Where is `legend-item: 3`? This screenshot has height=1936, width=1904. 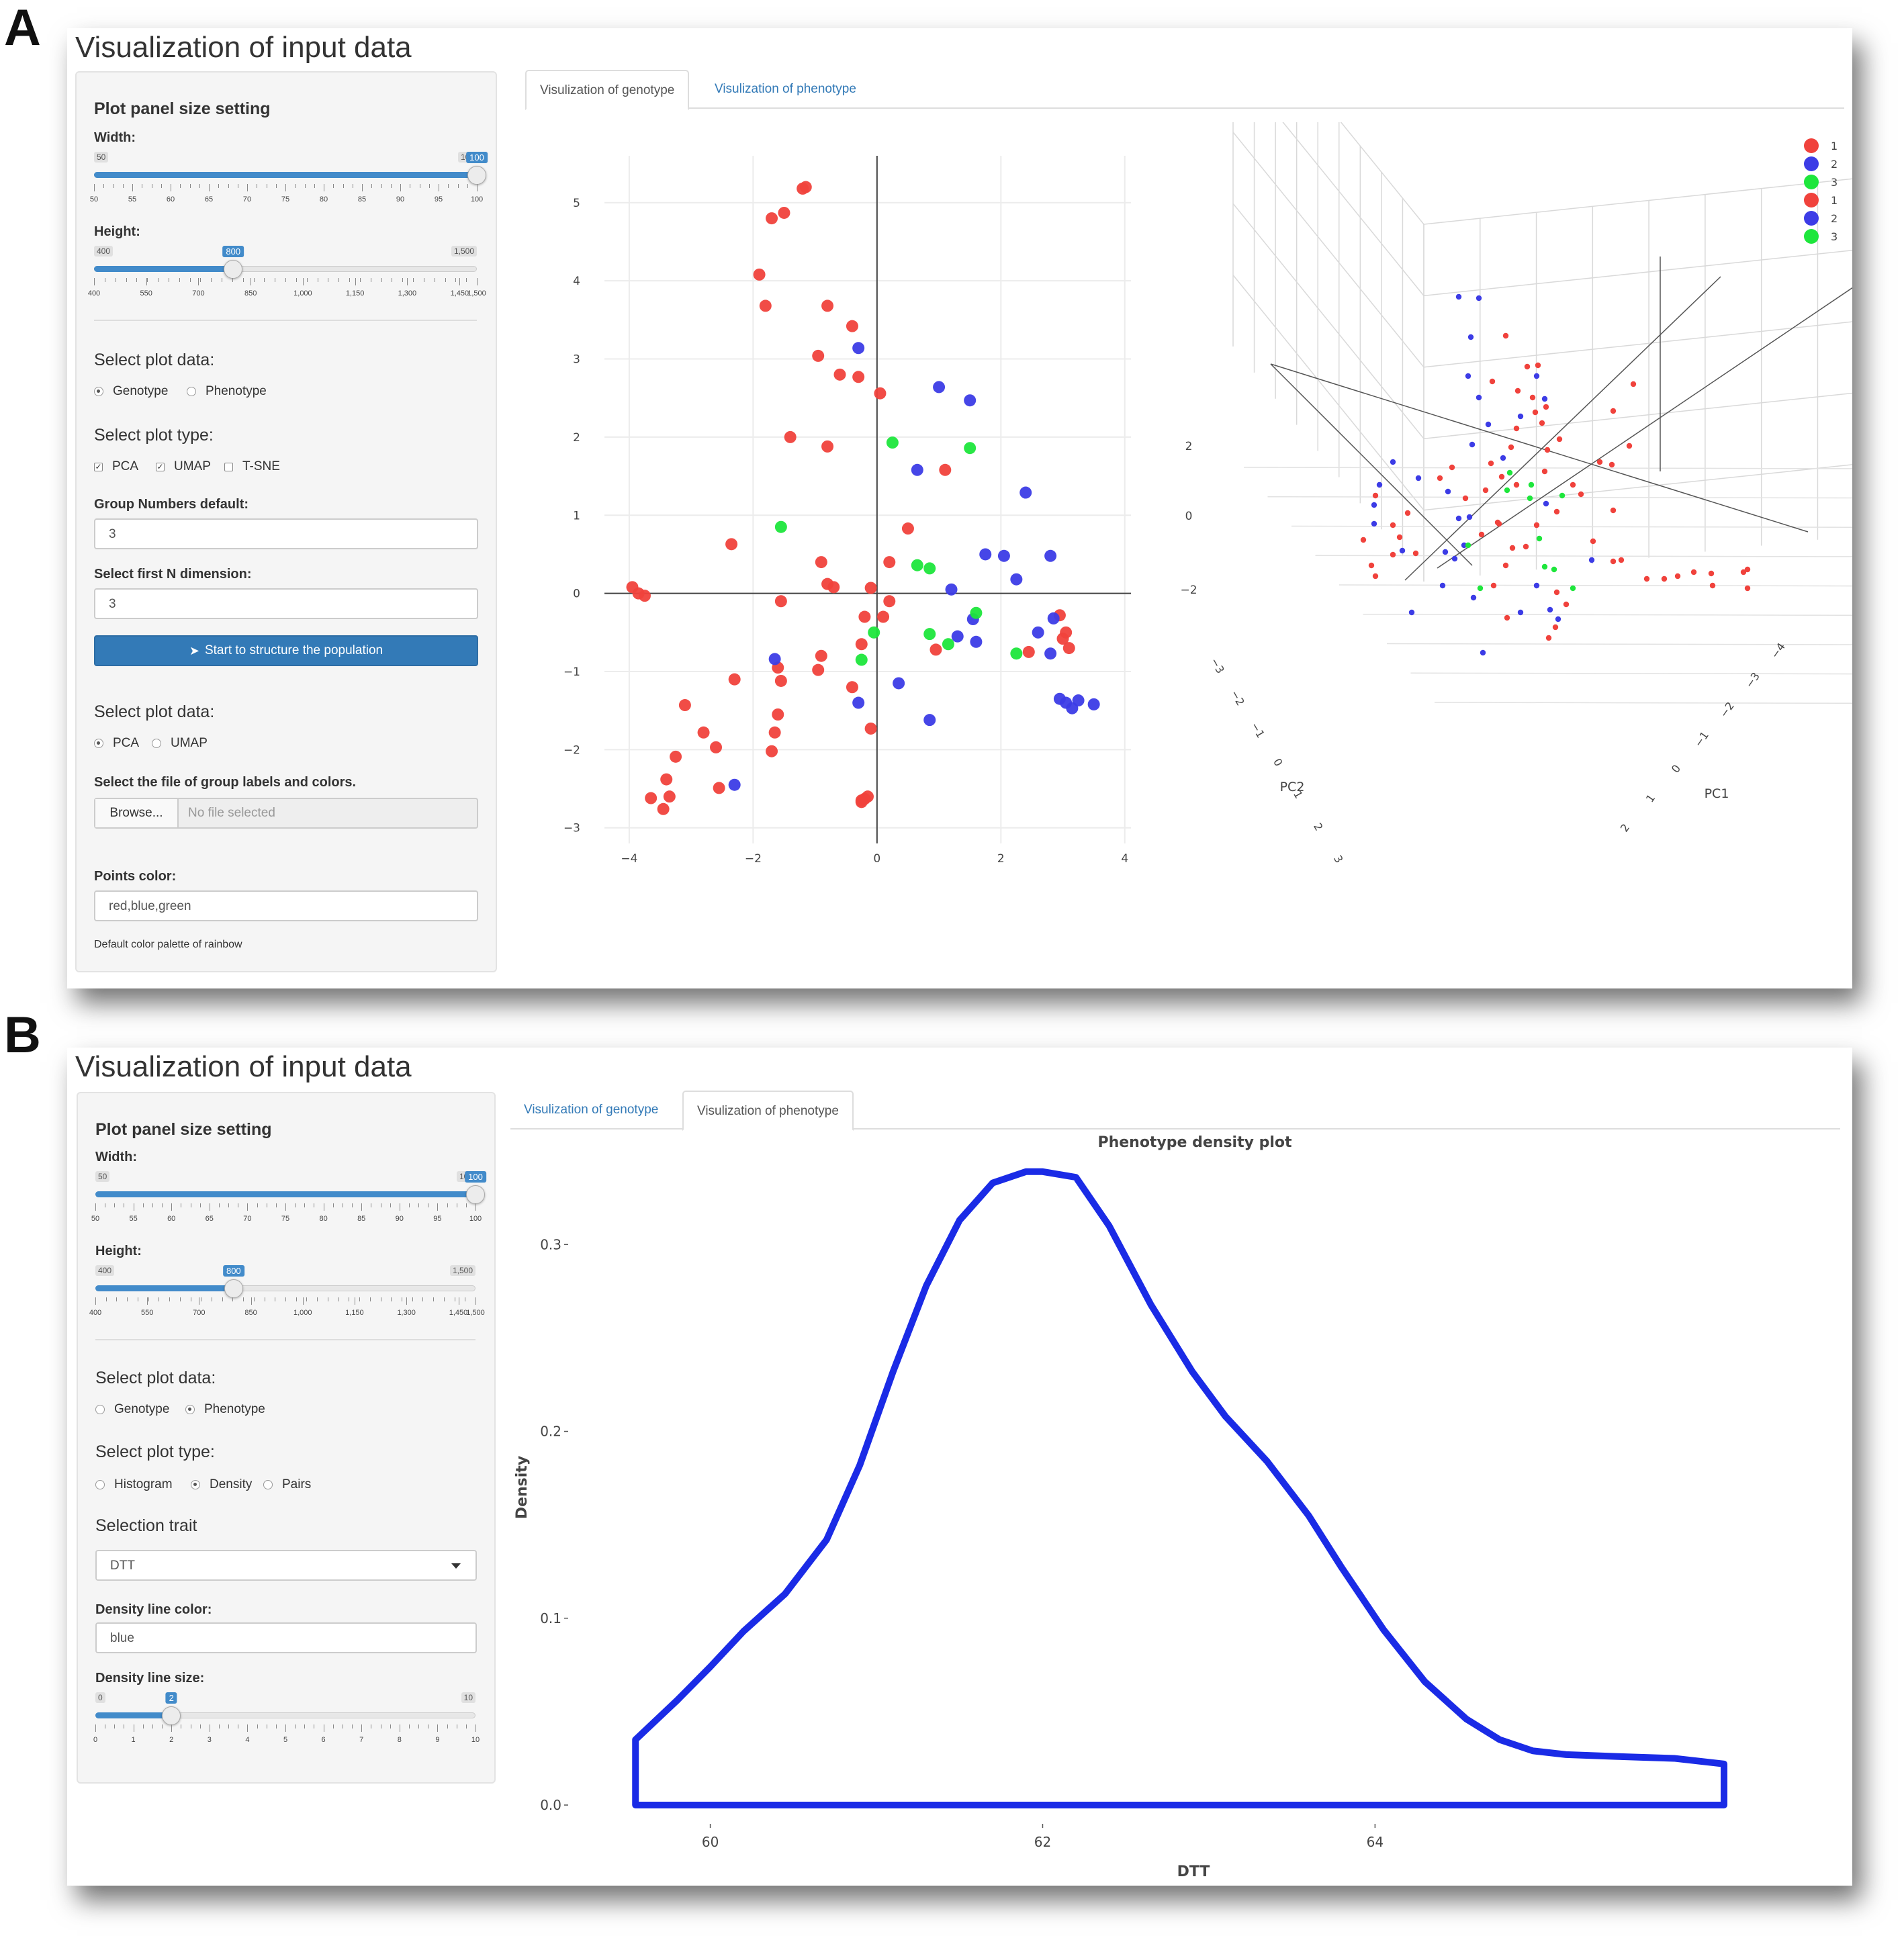
legend-item: 3 is located at coordinates (1821, 236).